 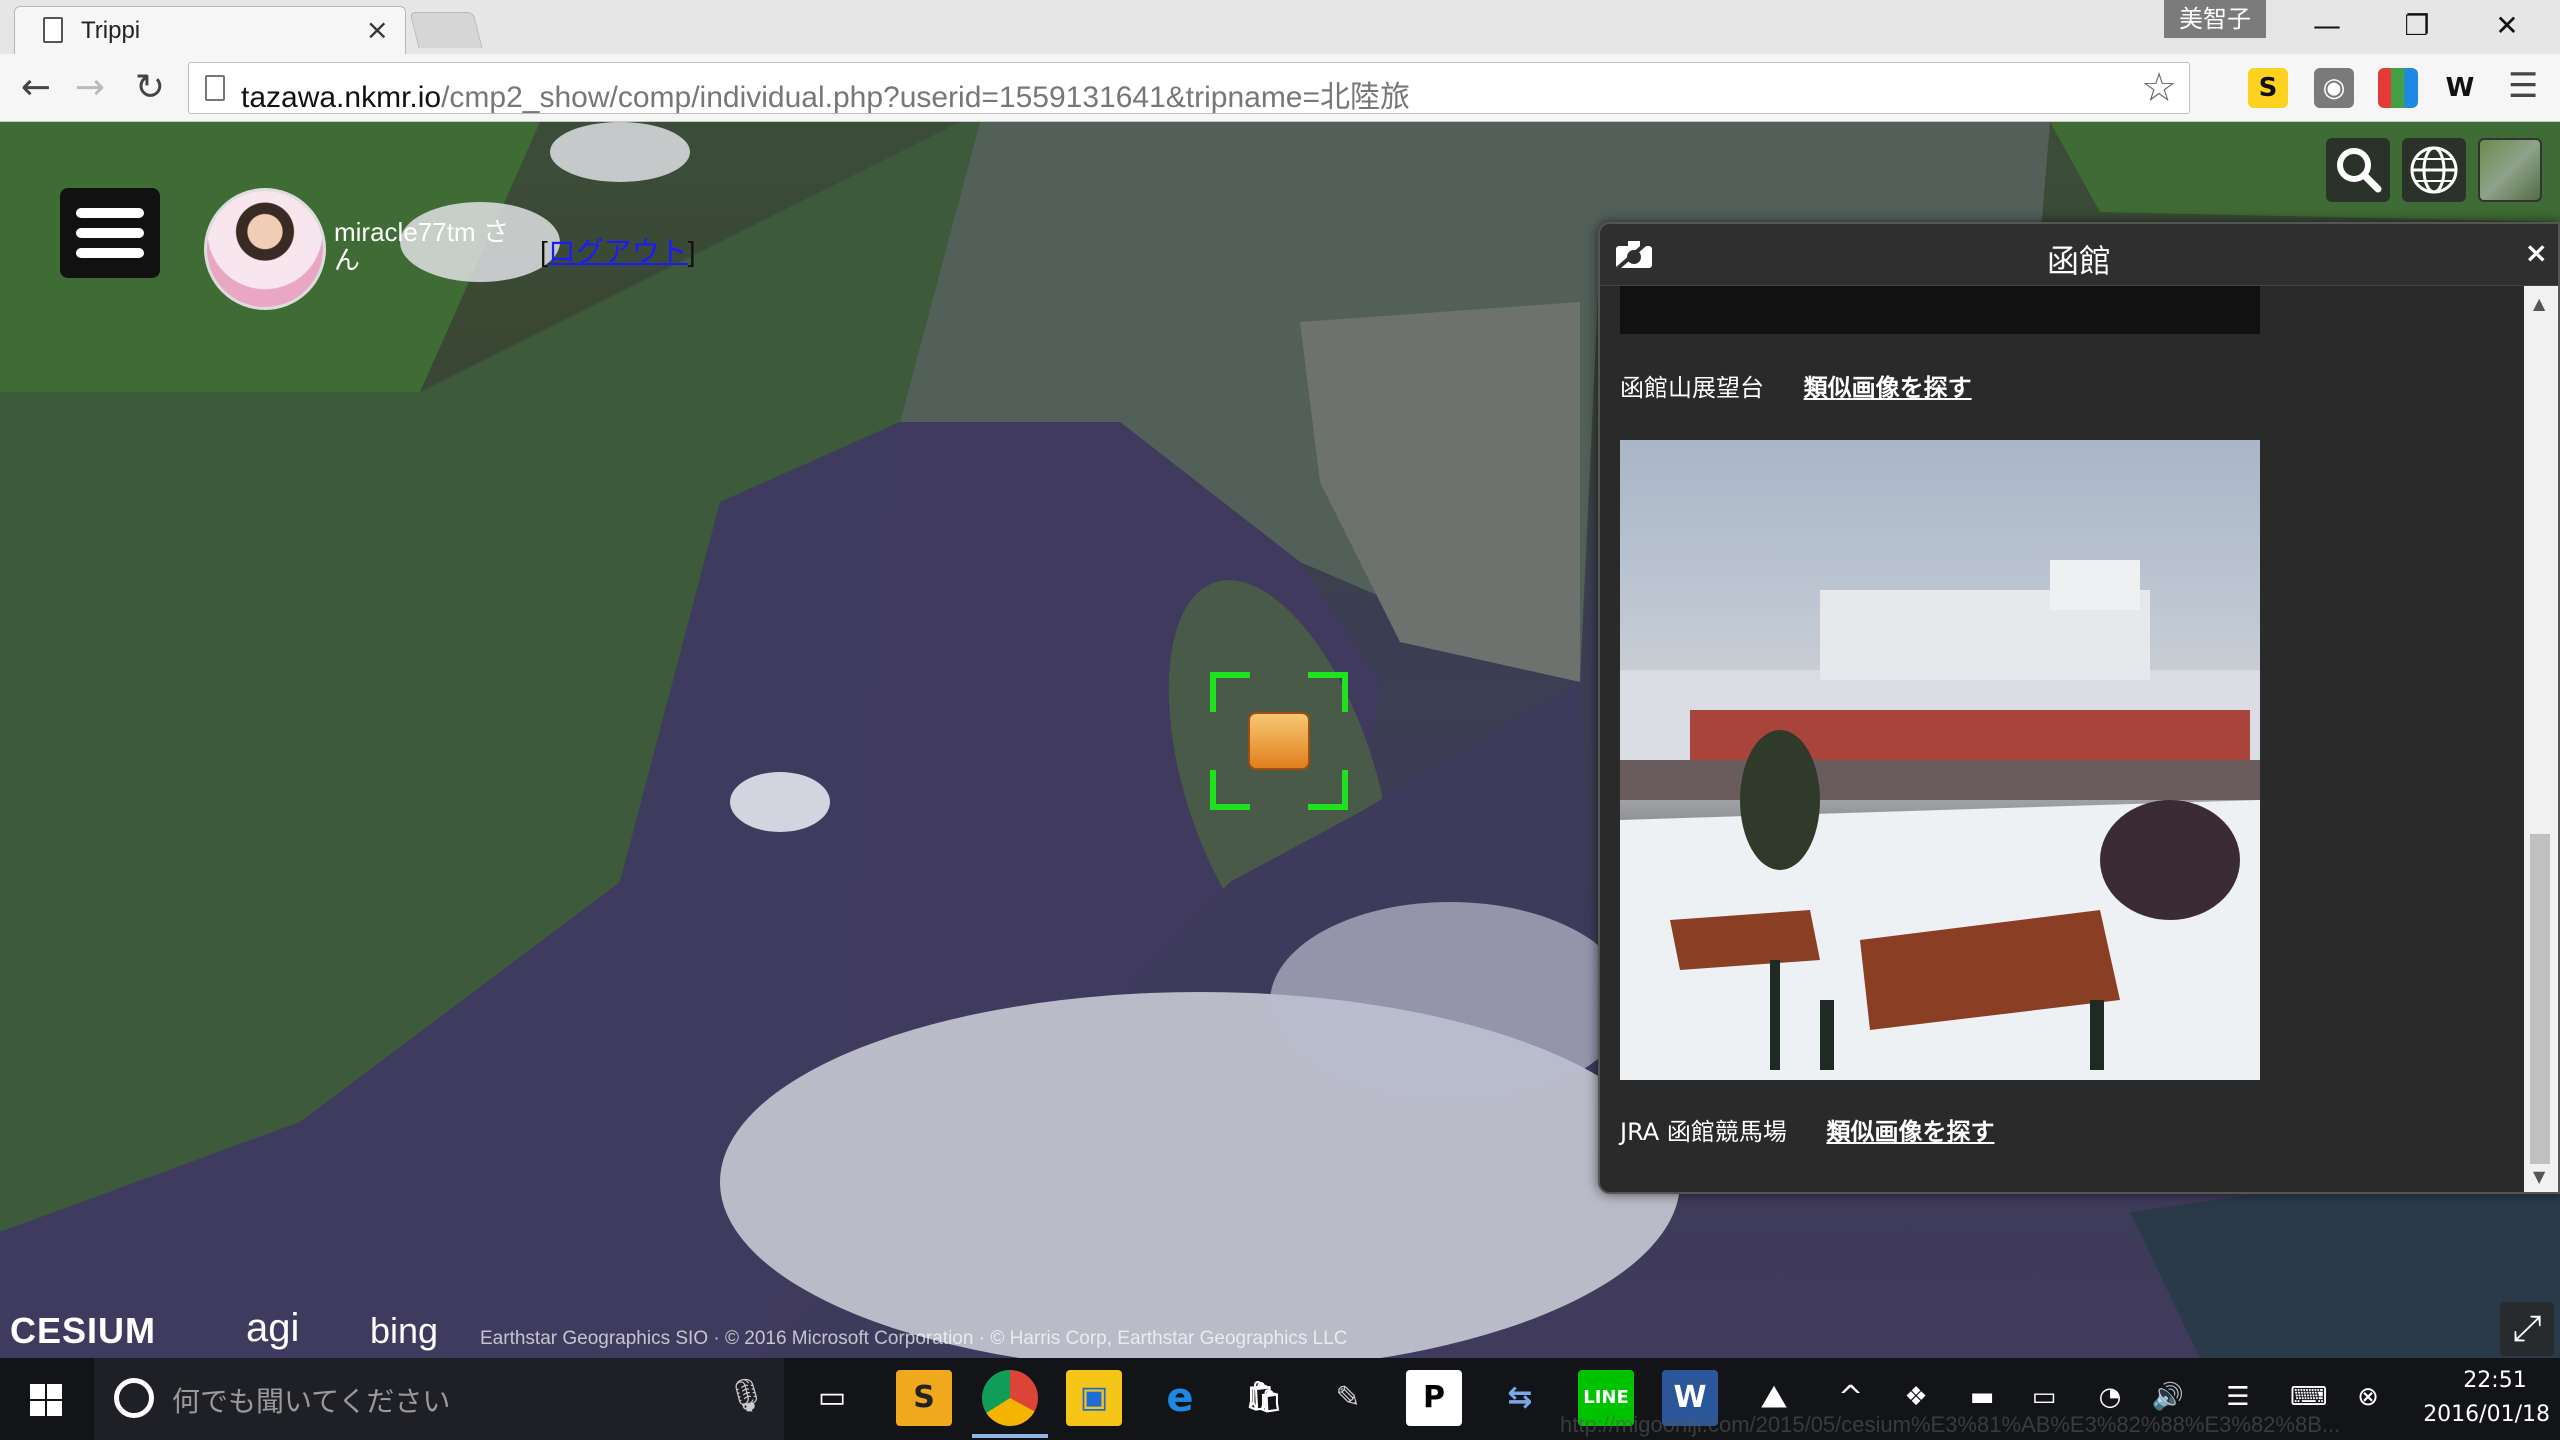 I want to click on dropbox-icon: ❖, so click(x=1916, y=1399).